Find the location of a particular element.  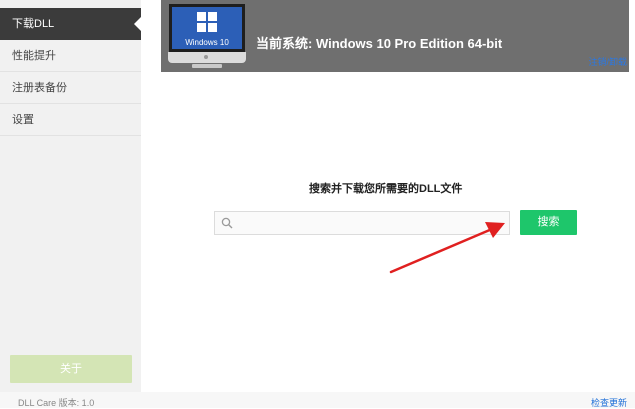

check-update-link: 检查更新 is located at coordinates (609, 402).